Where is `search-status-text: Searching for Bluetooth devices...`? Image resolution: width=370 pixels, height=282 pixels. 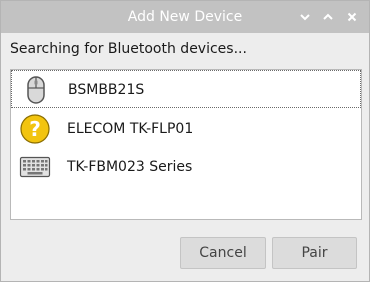 search-status-text: Searching for Bluetooth devices... is located at coordinates (128, 49).